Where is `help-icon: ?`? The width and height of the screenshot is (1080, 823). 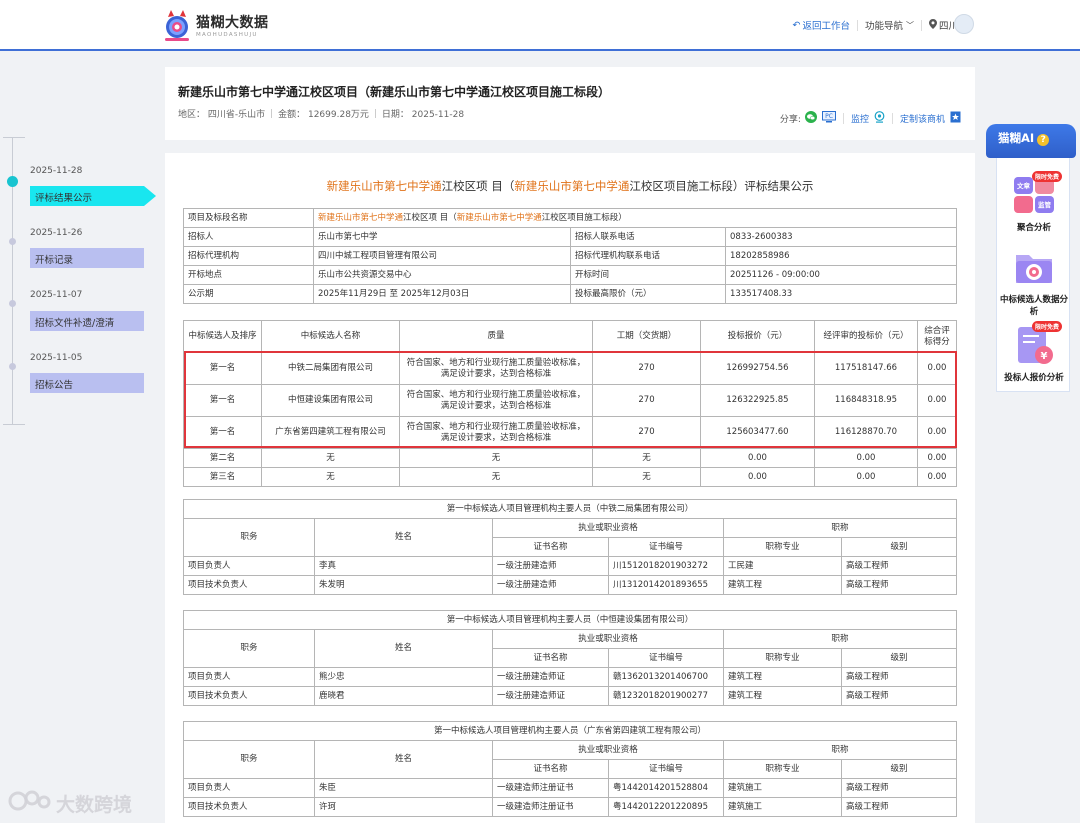 help-icon: ? is located at coordinates (1043, 140).